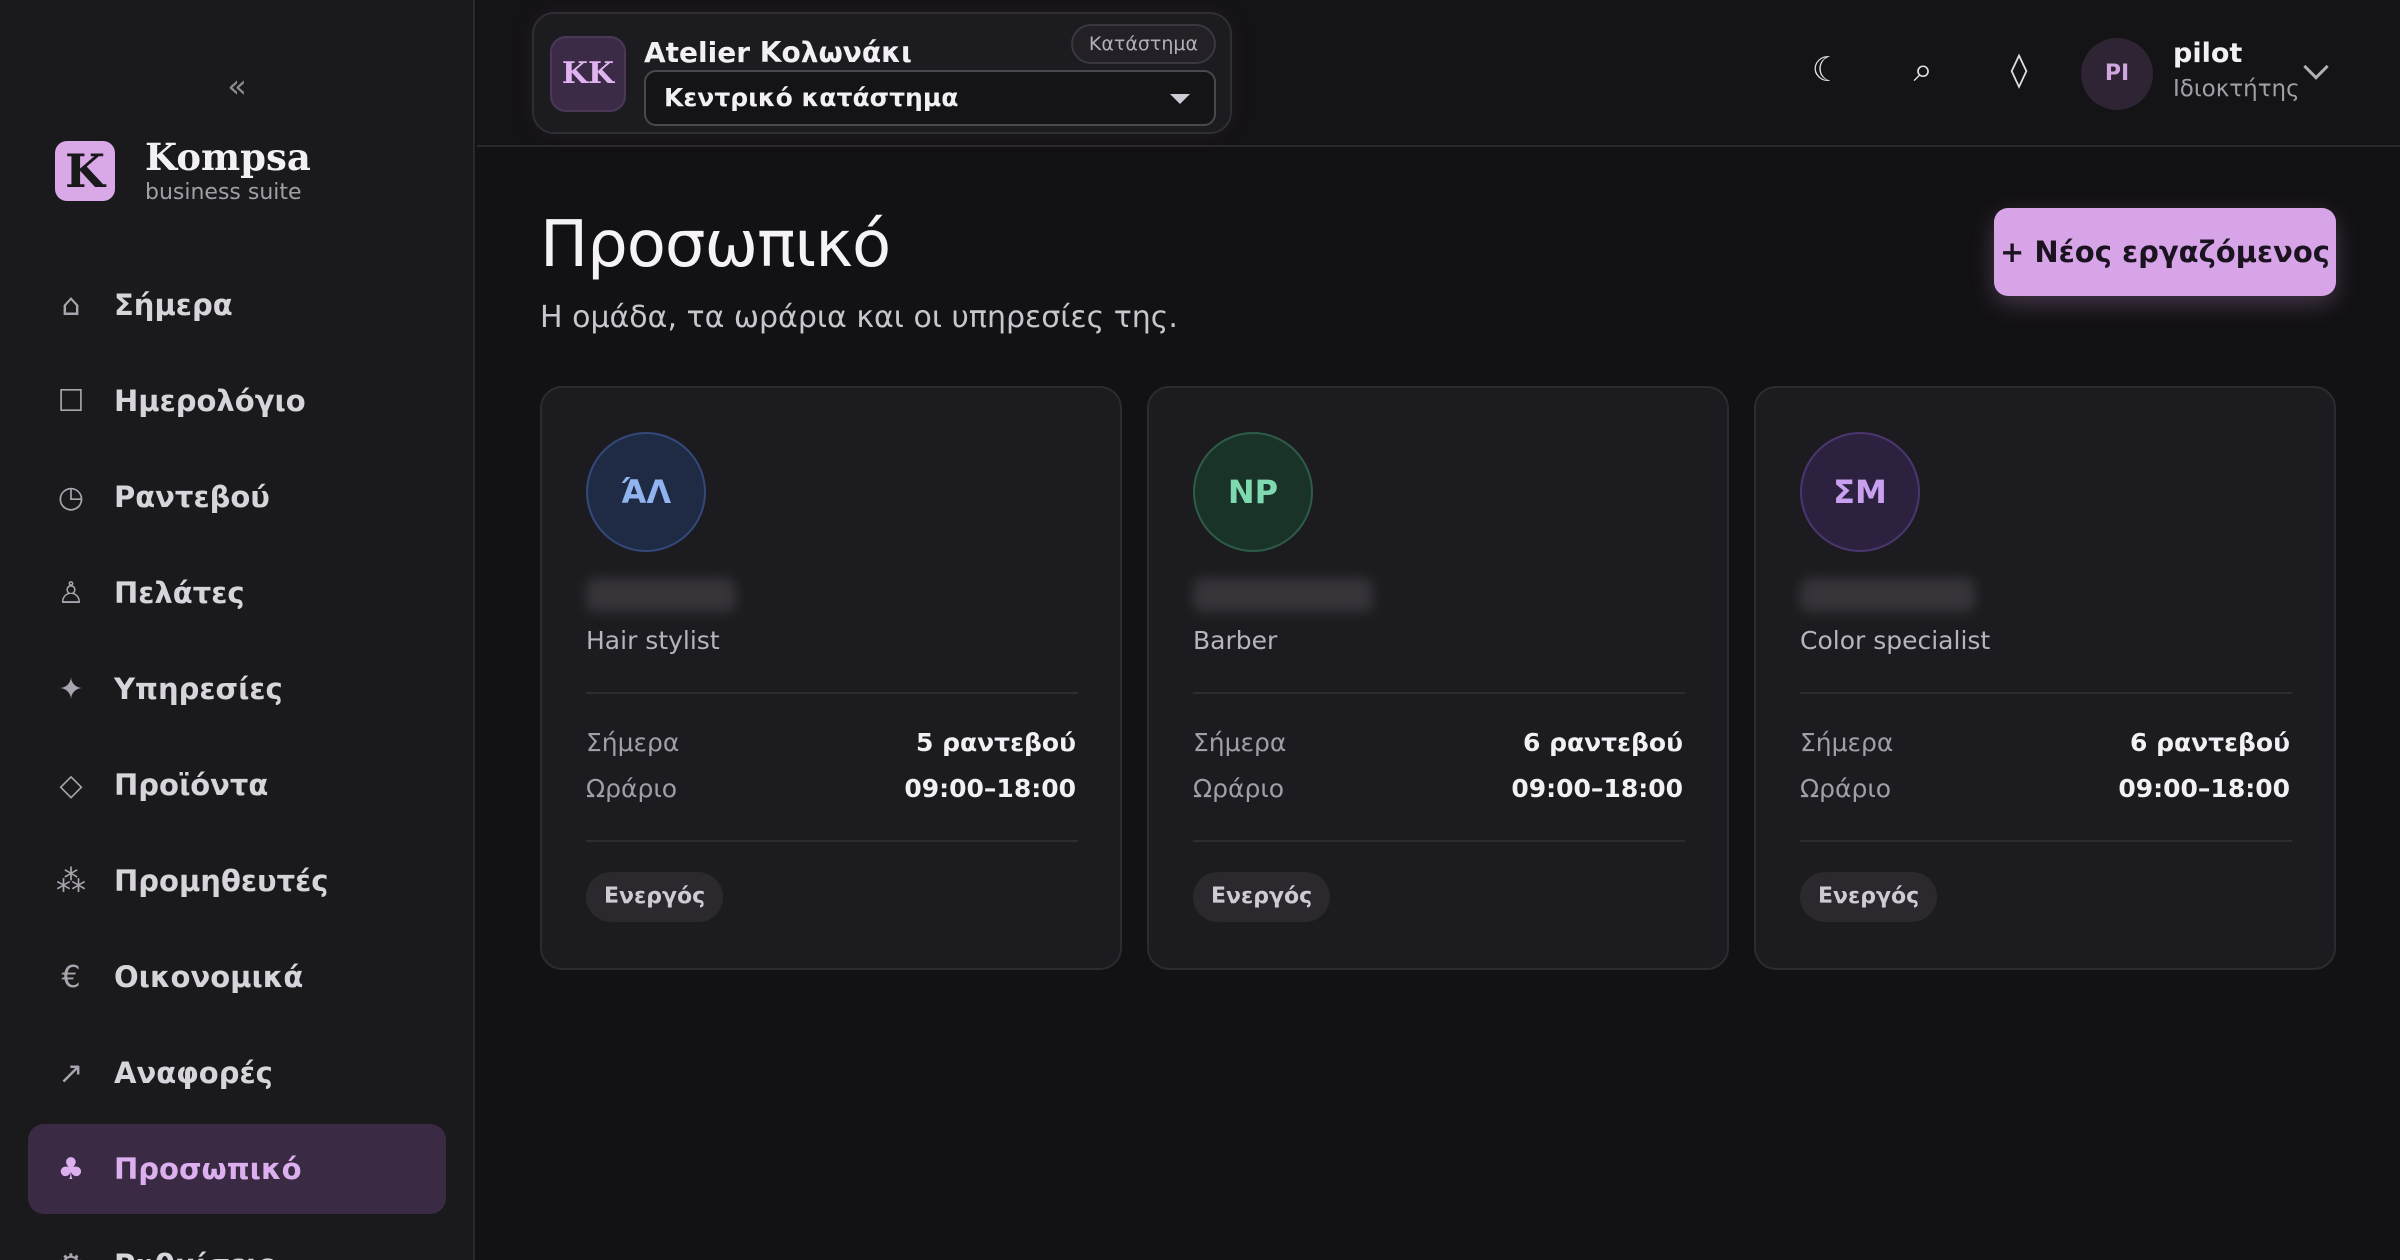 The height and width of the screenshot is (1260, 2400). I want to click on staff-role: Barber, so click(1235, 640).